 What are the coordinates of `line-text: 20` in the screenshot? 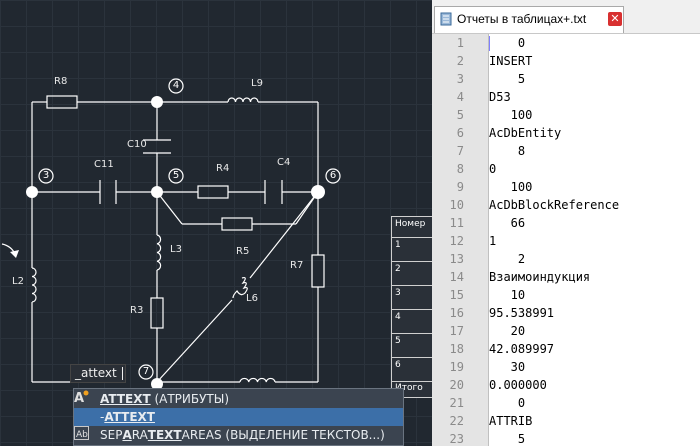 It's located at (507, 331).